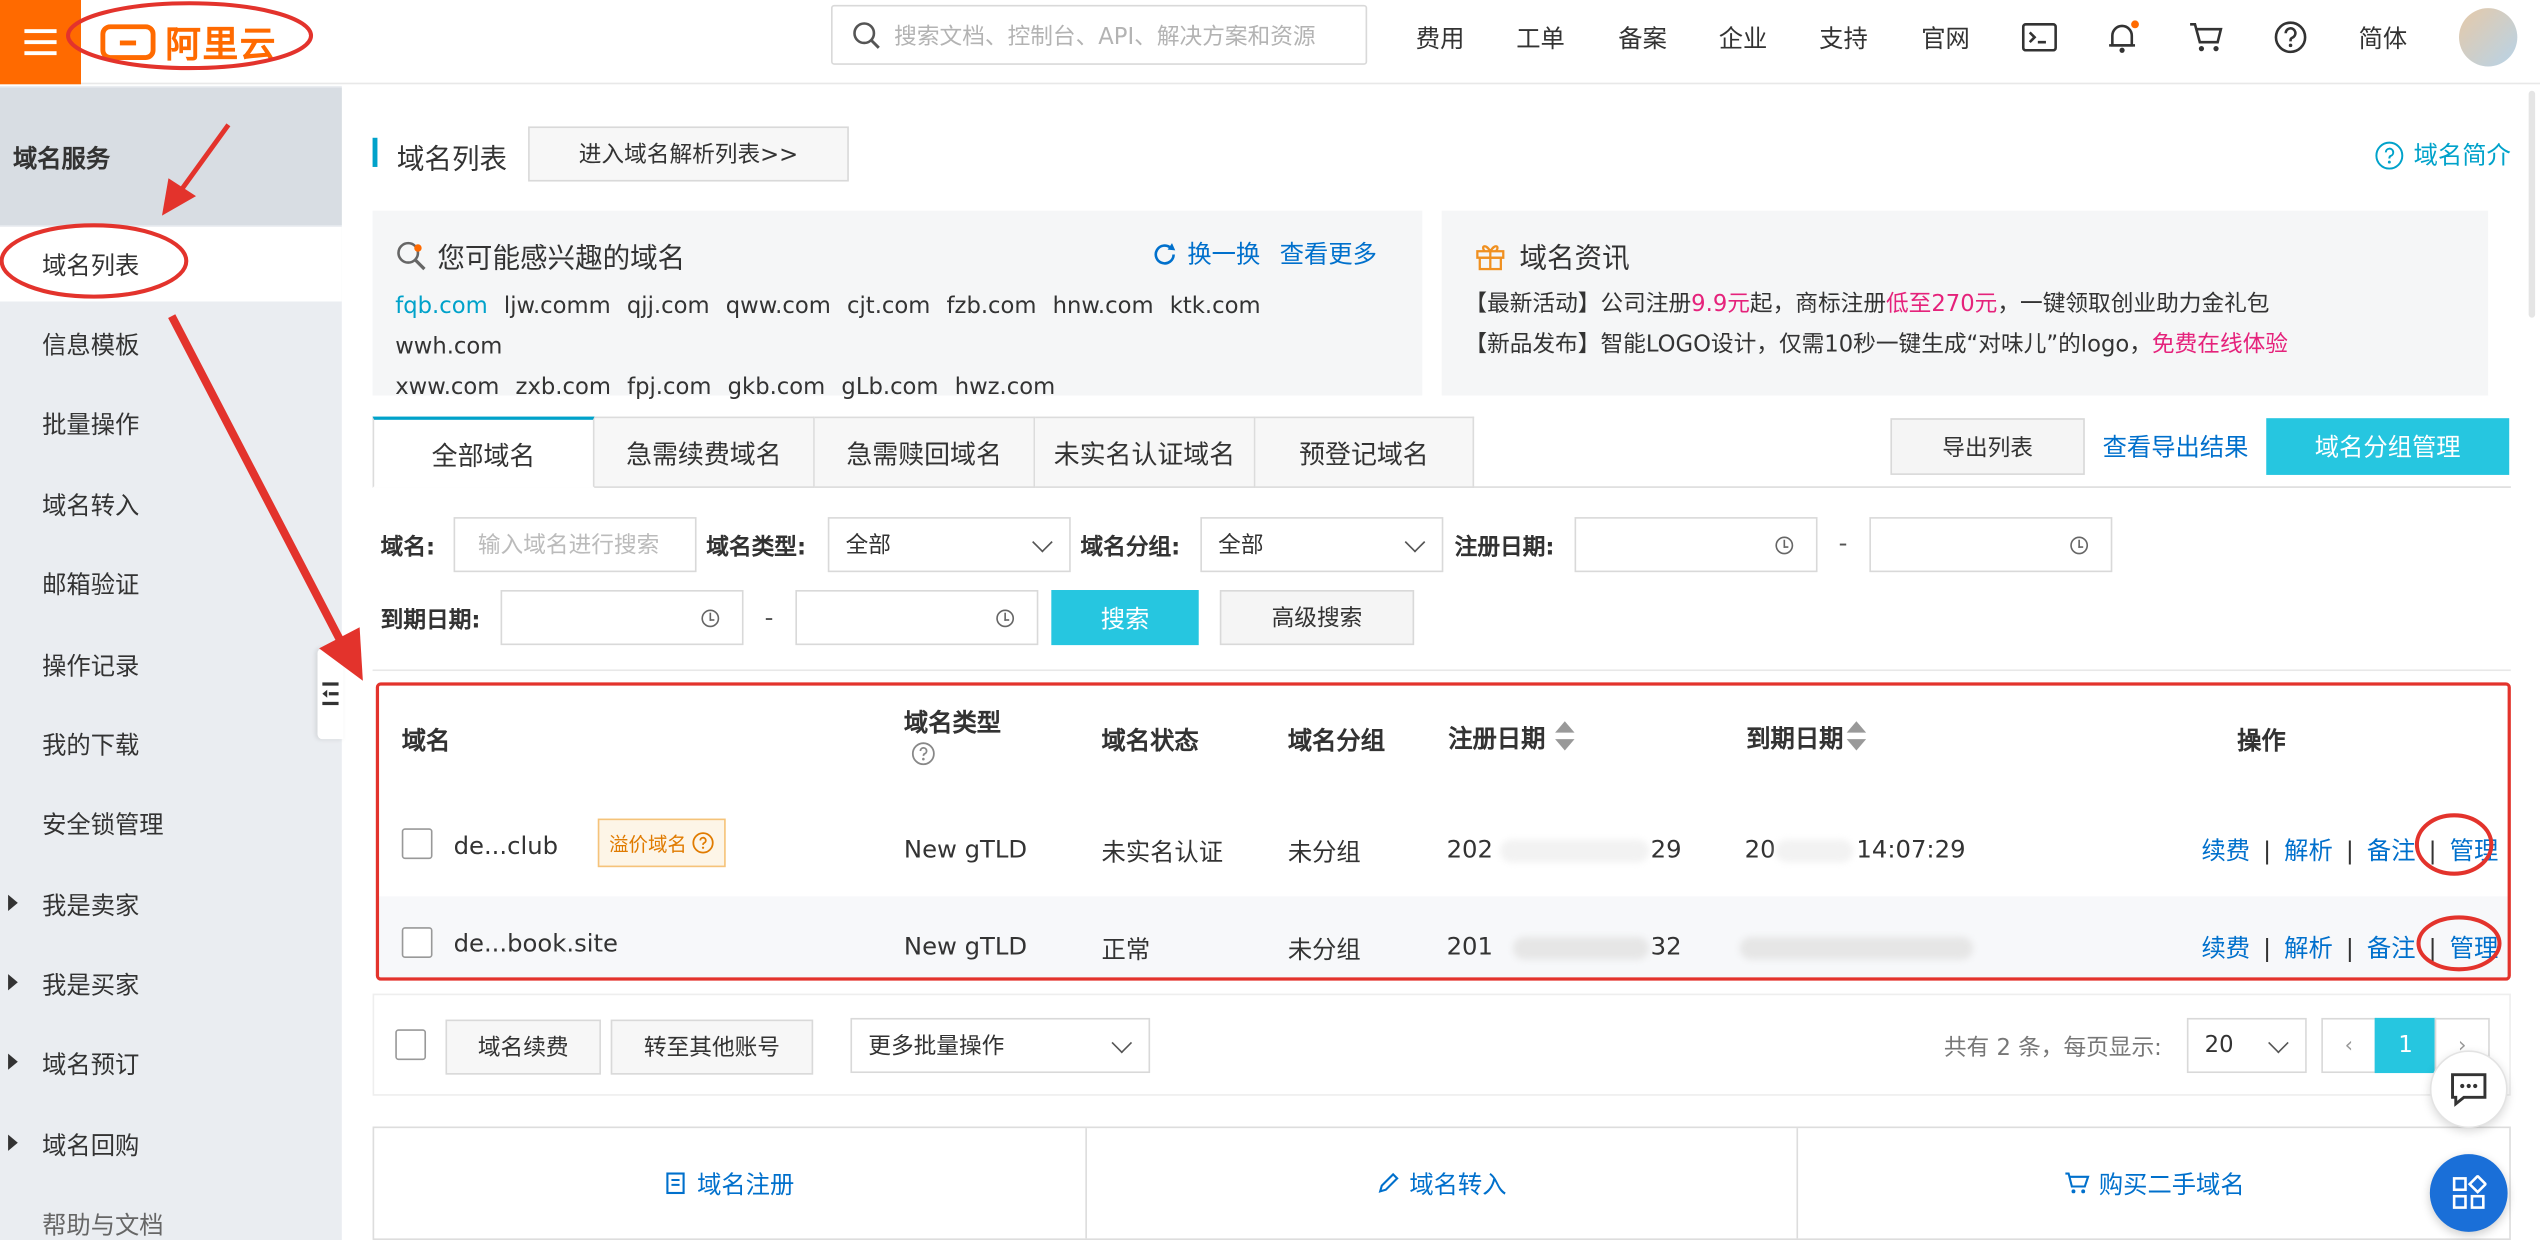 The width and height of the screenshot is (2540, 1240). Describe the element at coordinates (1145, 452) in the screenshot. I see `tab-unverified: 未实名认证域名` at that location.